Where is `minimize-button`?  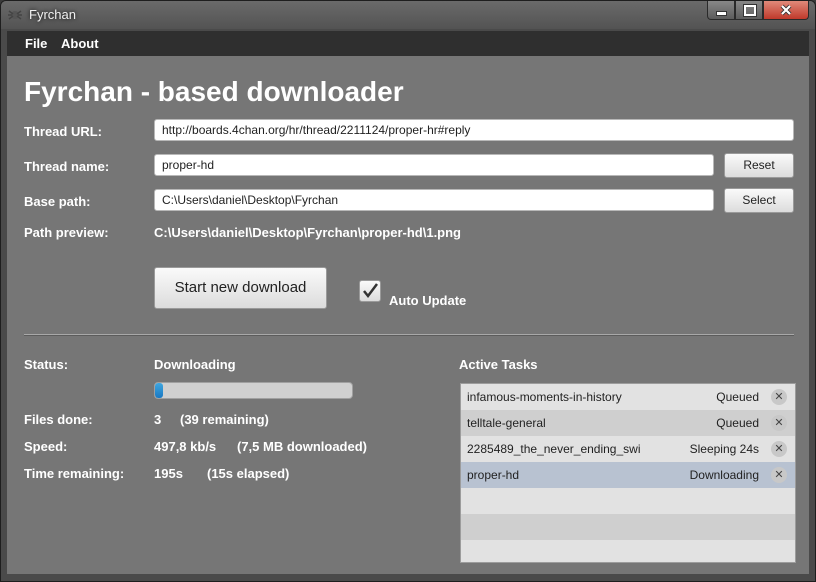 minimize-button is located at coordinates (721, 10).